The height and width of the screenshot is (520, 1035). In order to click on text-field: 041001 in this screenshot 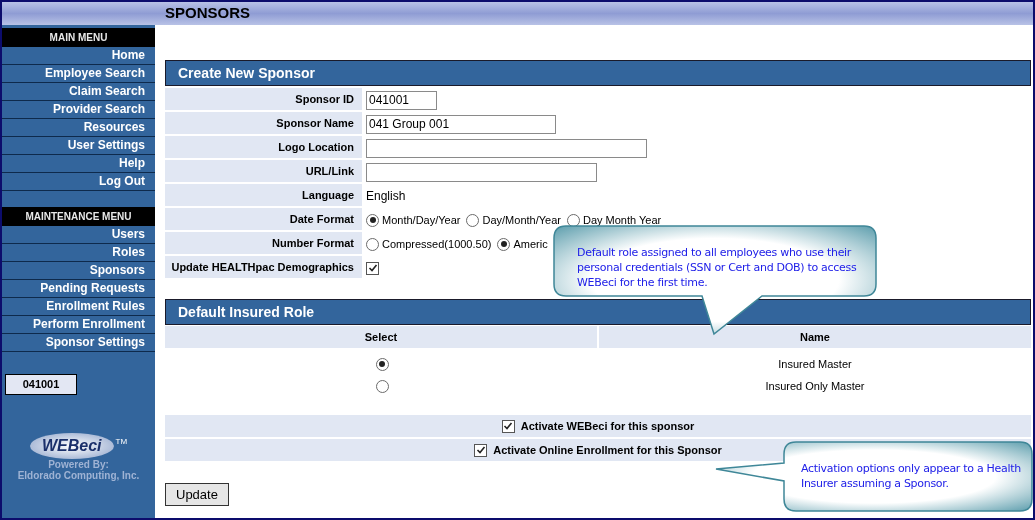, I will do `click(401, 100)`.